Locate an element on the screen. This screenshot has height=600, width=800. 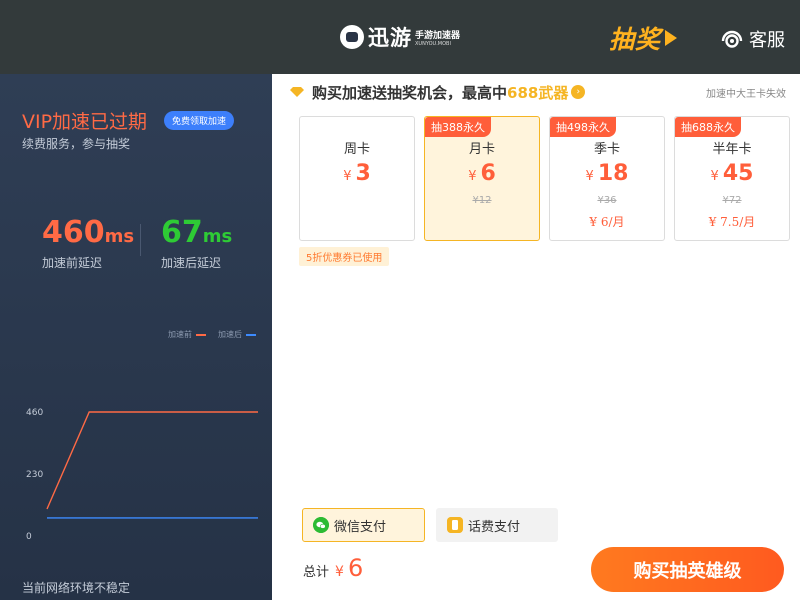
chevron-right-icon: › is located at coordinates (578, 92).